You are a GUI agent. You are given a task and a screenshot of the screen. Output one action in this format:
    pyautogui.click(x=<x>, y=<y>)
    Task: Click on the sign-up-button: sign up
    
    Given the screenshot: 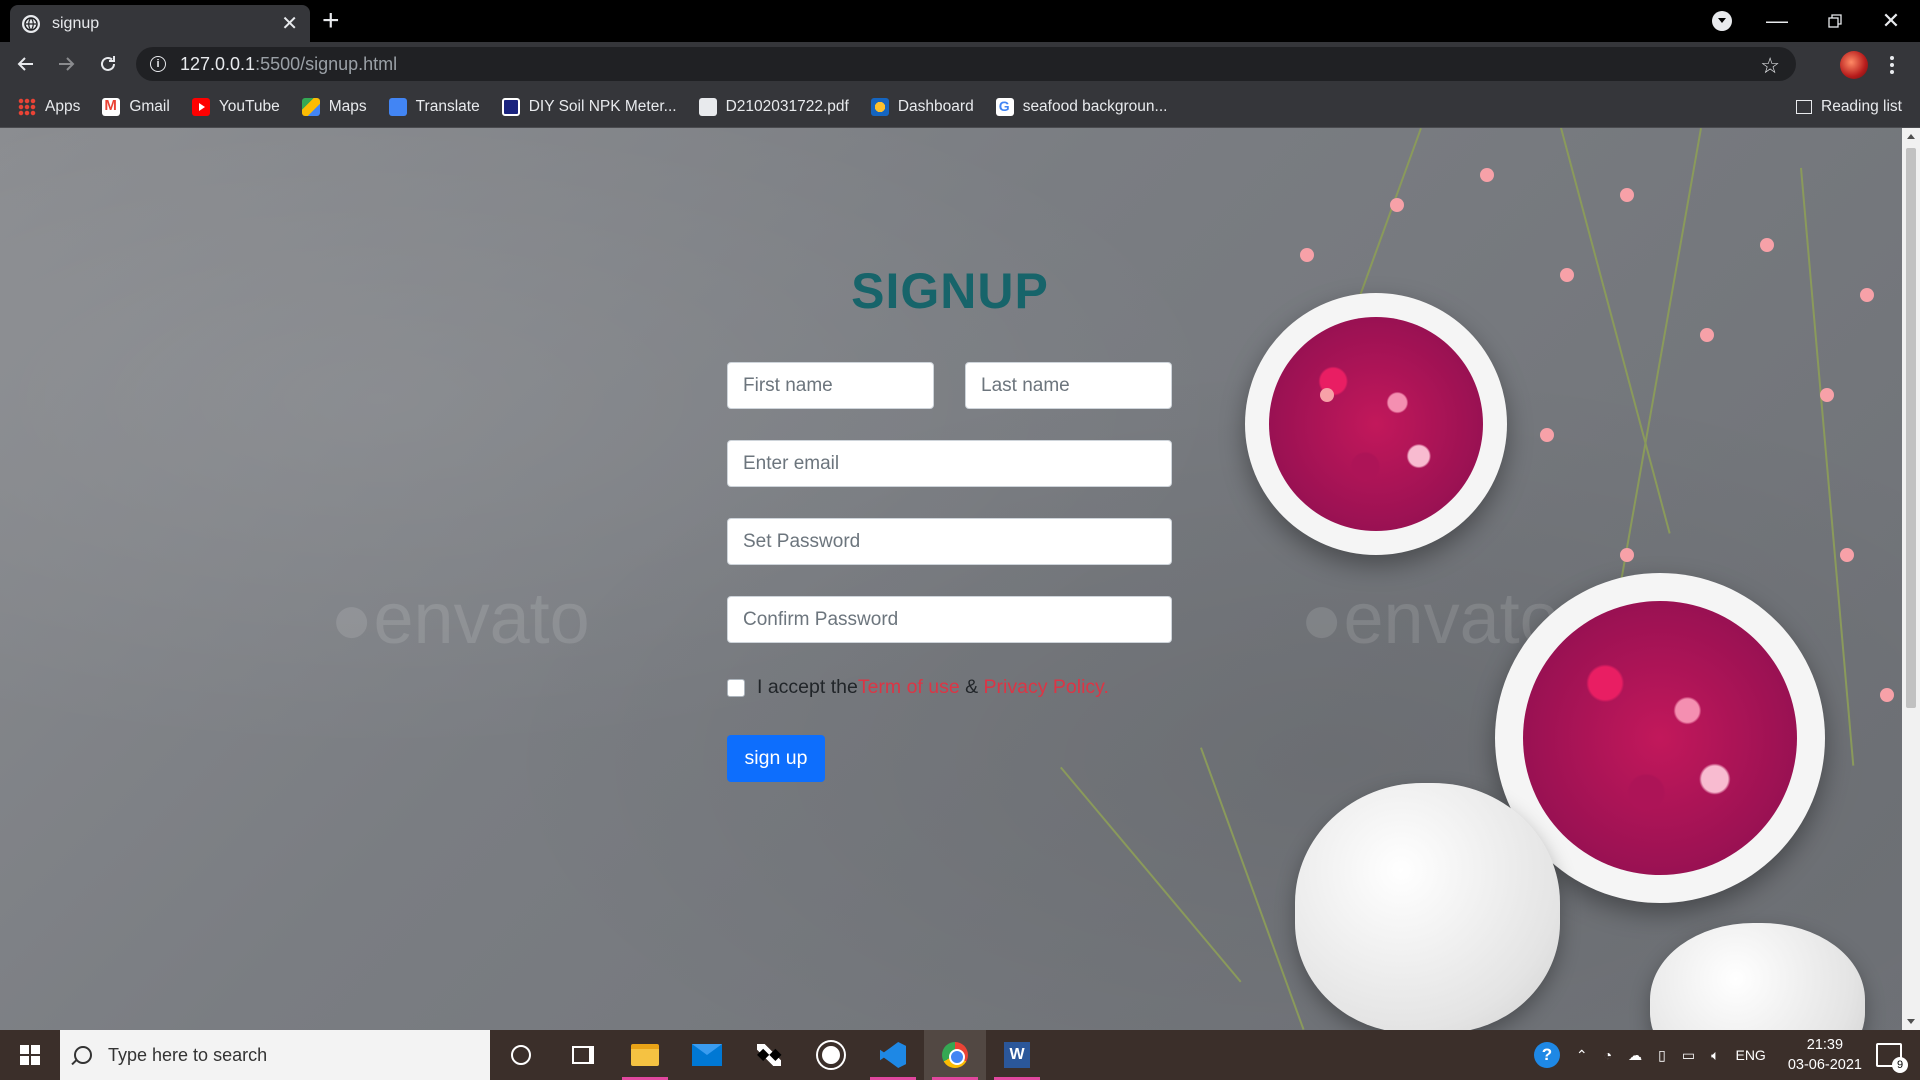 What is the action you would take?
    pyautogui.click(x=776, y=758)
    